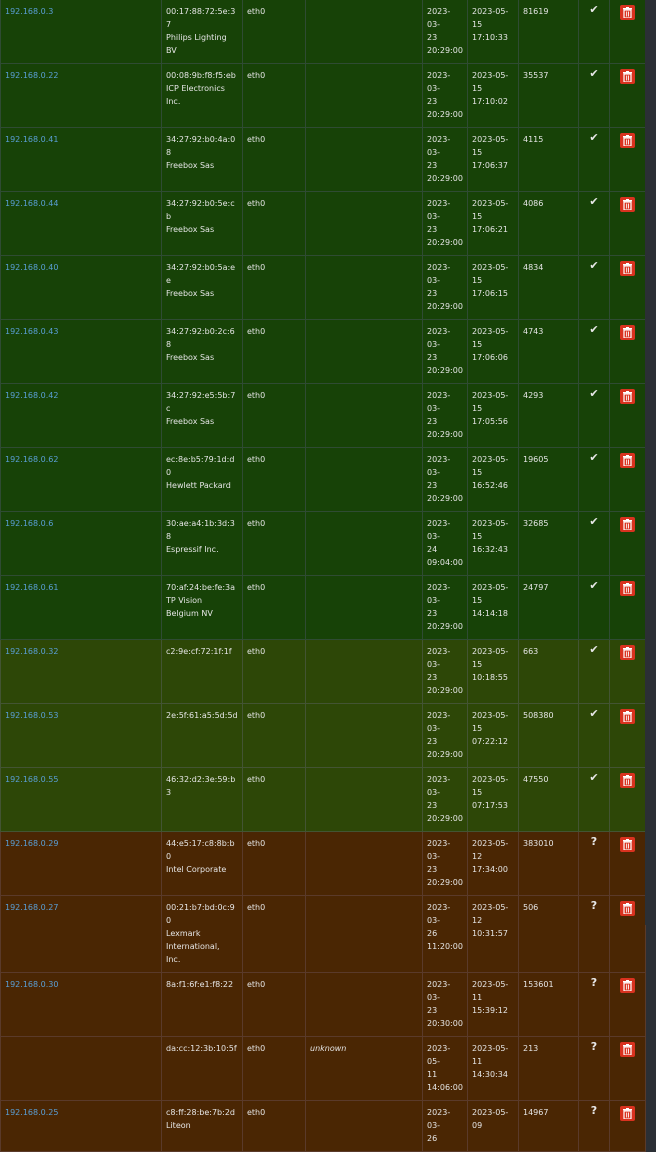 This screenshot has width=656, height=1152. What do you see at coordinates (202, 869) in the screenshot?
I see `vendor-name: Intel Corporate` at bounding box center [202, 869].